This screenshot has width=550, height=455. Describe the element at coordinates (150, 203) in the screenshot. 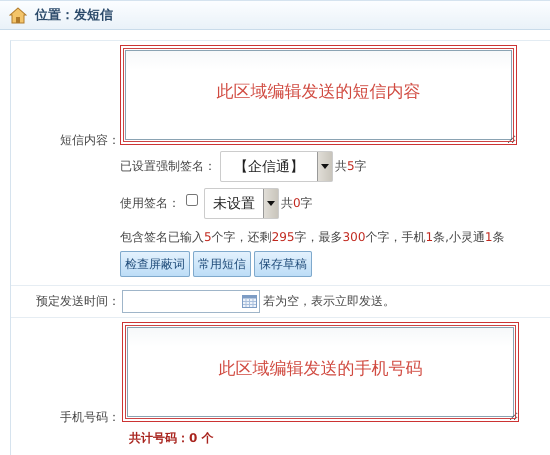

I see `field-label: 使用签名：` at that location.